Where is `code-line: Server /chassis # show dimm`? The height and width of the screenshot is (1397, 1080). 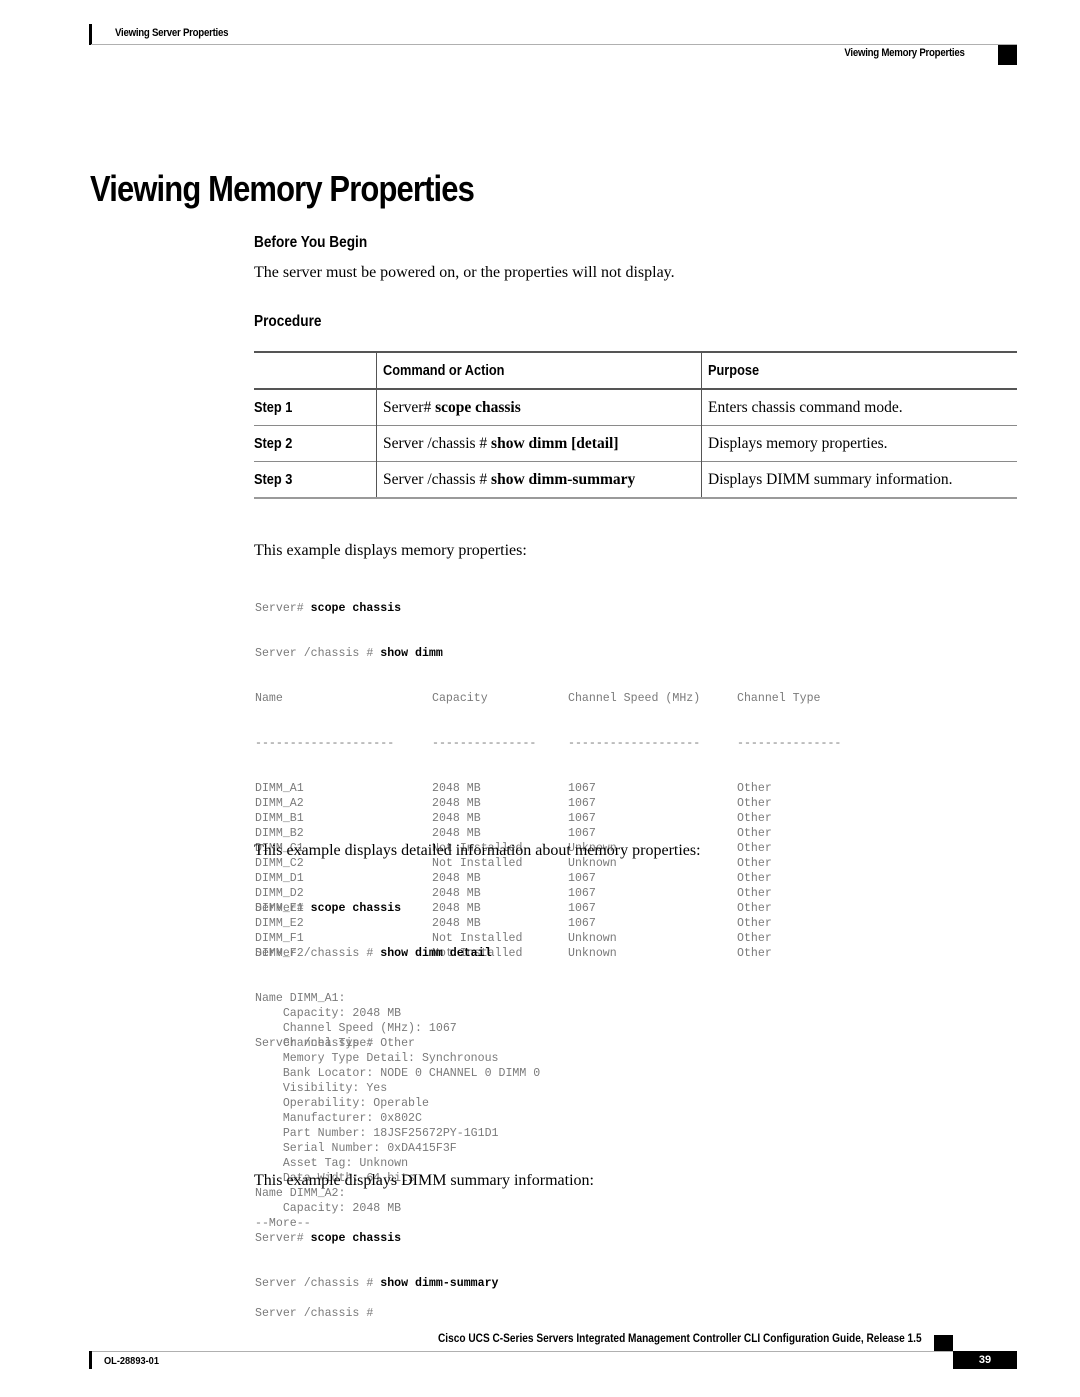
code-line: Server /chassis # show dimm is located at coordinates (349, 653).